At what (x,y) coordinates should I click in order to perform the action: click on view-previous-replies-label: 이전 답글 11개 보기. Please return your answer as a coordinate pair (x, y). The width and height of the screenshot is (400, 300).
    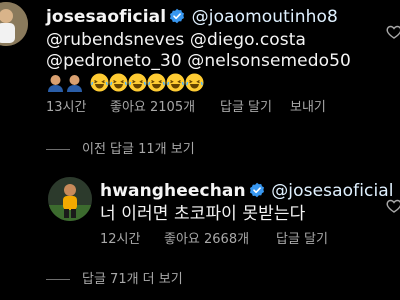
    Looking at the image, I should click on (138, 149).